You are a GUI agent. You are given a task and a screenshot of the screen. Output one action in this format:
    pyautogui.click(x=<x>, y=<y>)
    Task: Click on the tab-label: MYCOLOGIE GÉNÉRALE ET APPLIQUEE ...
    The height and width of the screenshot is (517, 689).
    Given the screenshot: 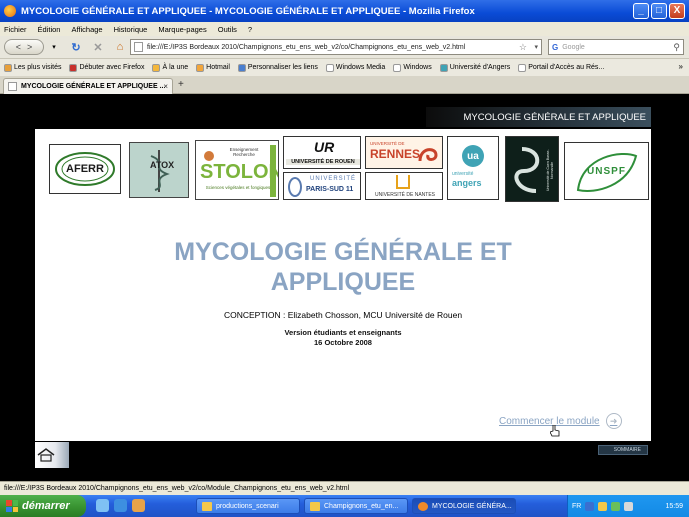 What is the action you would take?
    pyautogui.click(x=93, y=86)
    